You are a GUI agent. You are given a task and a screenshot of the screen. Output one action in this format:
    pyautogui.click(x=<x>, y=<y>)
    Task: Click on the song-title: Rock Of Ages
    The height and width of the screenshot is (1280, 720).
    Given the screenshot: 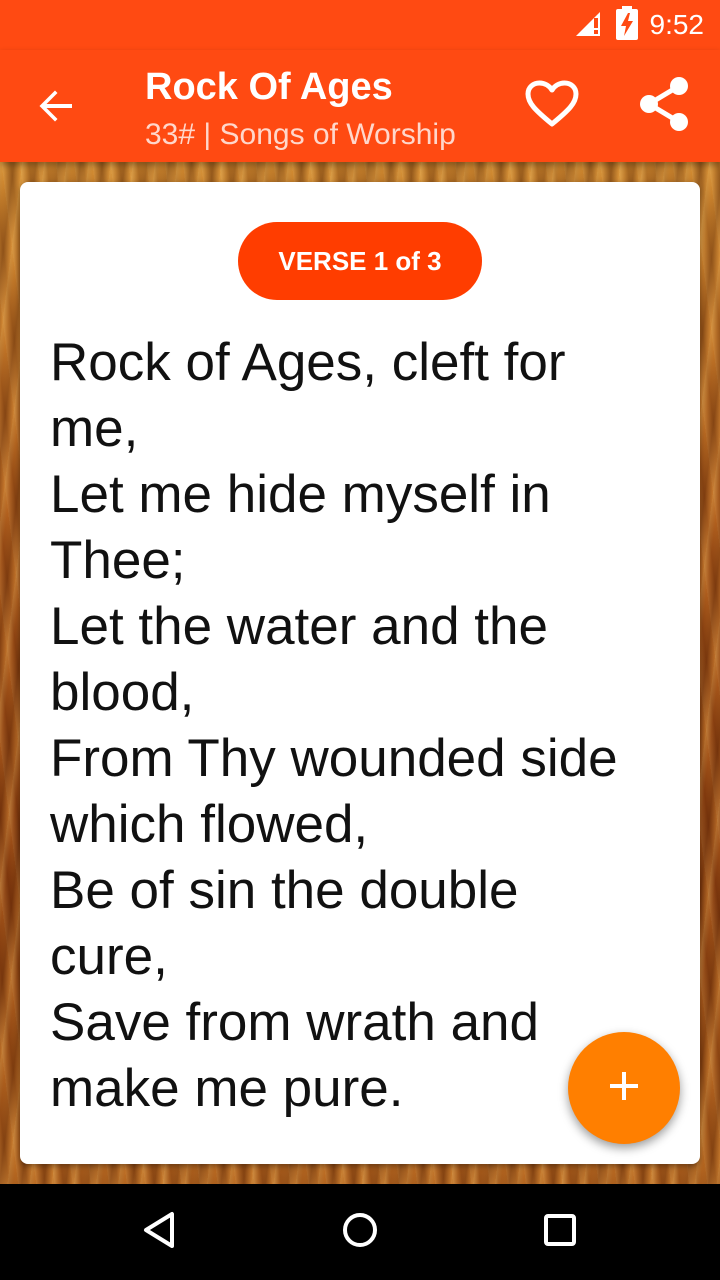 What is the action you would take?
    pyautogui.click(x=269, y=87)
    